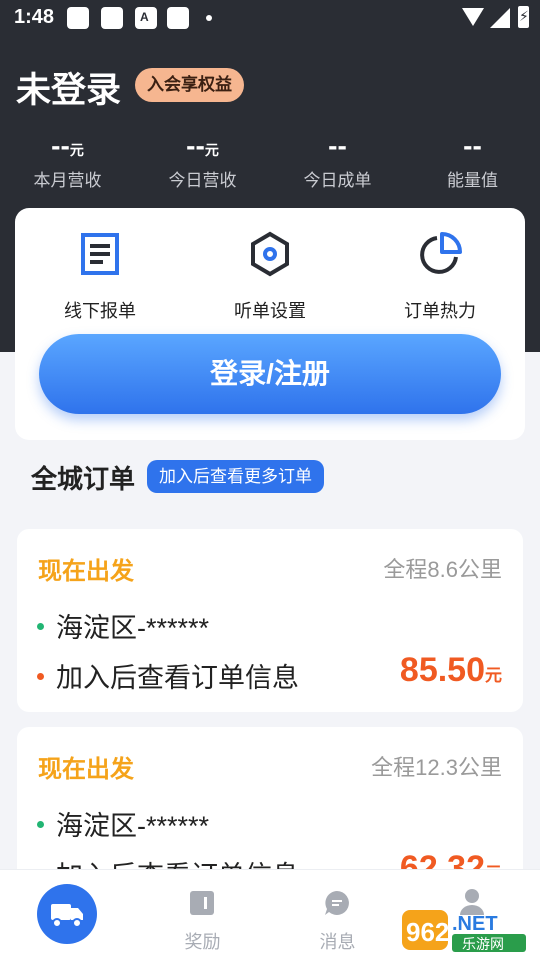 Image resolution: width=540 pixels, height=960 pixels. What do you see at coordinates (337, 942) in the screenshot?
I see `tab-label: 消息` at bounding box center [337, 942].